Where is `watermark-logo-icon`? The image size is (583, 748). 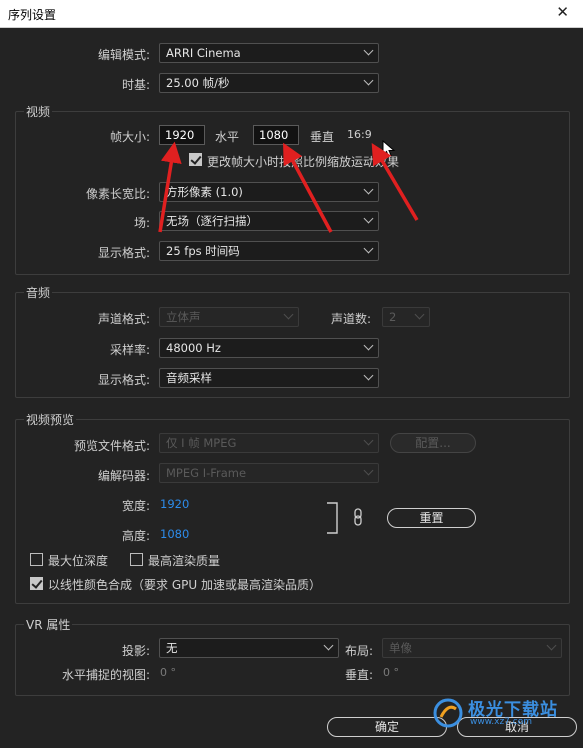
watermark-logo-icon is located at coordinates (448, 713).